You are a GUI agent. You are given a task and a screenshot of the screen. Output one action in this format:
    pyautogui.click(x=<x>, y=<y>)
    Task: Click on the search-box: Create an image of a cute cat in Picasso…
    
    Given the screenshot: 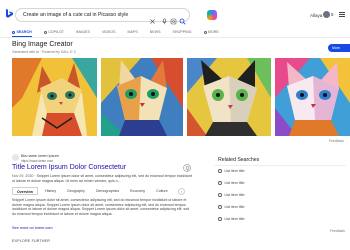 What is the action you would take?
    pyautogui.click(x=102, y=16)
    